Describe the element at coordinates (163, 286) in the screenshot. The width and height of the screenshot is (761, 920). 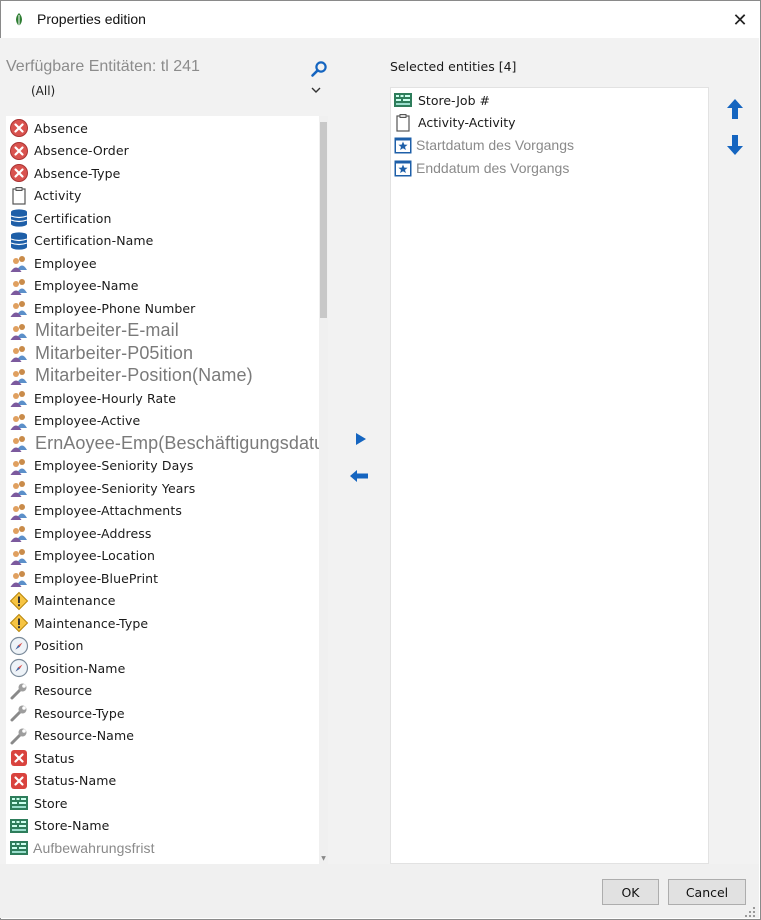
I see `available-item: Employee-Name` at that location.